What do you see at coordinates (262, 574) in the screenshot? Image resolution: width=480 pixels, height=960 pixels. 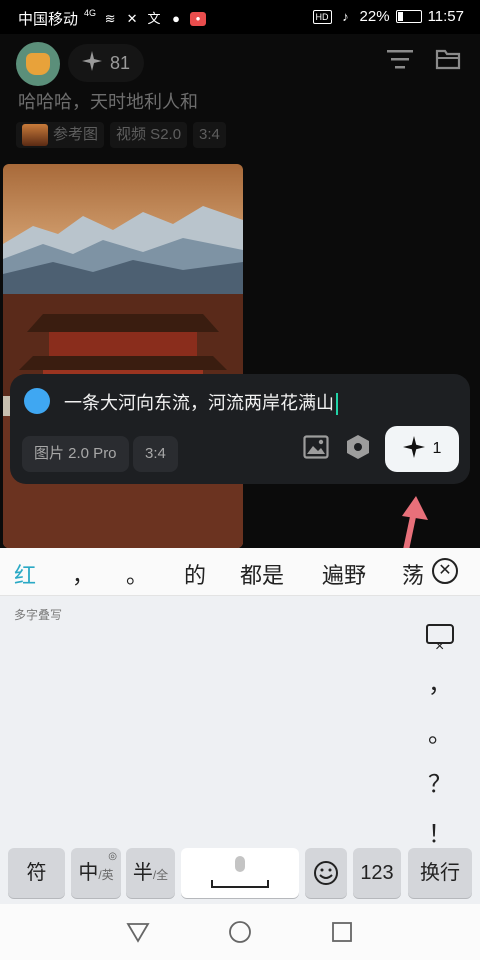 I see `candidate-item: 都是` at bounding box center [262, 574].